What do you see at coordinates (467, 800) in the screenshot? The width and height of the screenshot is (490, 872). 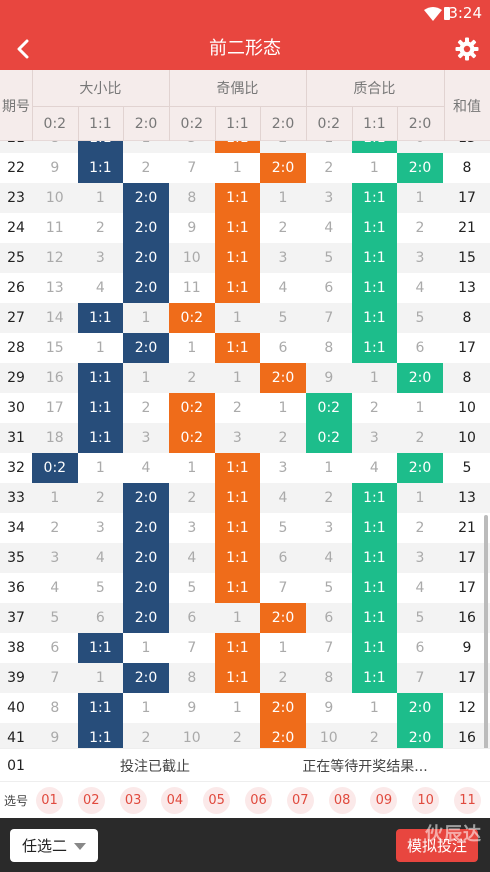 I see `number-ball-11: 11` at bounding box center [467, 800].